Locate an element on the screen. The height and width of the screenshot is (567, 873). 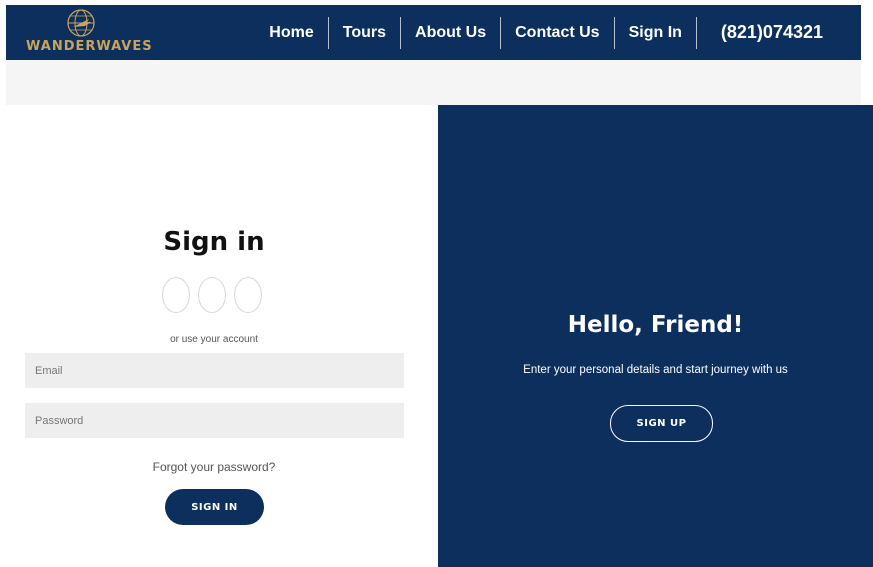
globe-icon is located at coordinates (81, 23).